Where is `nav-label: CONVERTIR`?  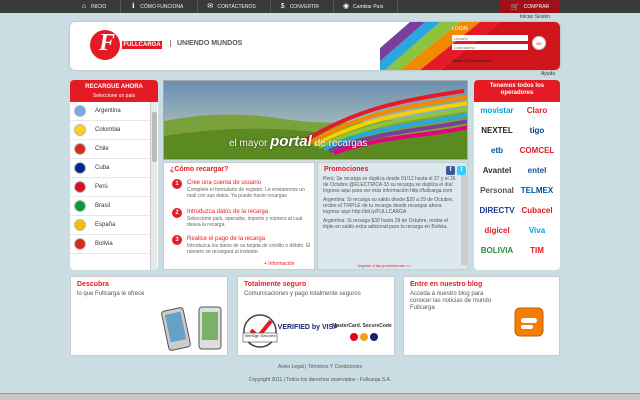
nav-label: CONVERTIR is located at coordinates (304, 6).